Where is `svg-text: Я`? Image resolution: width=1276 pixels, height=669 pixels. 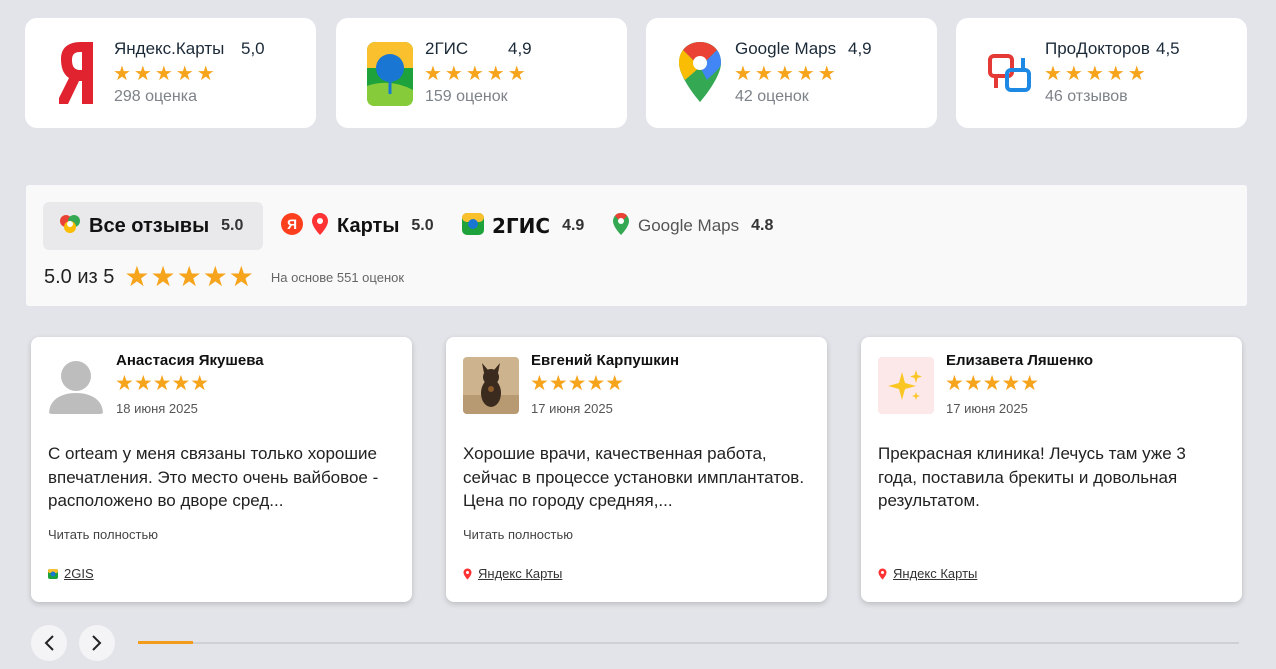
svg-text: Я is located at coordinates (292, 224).